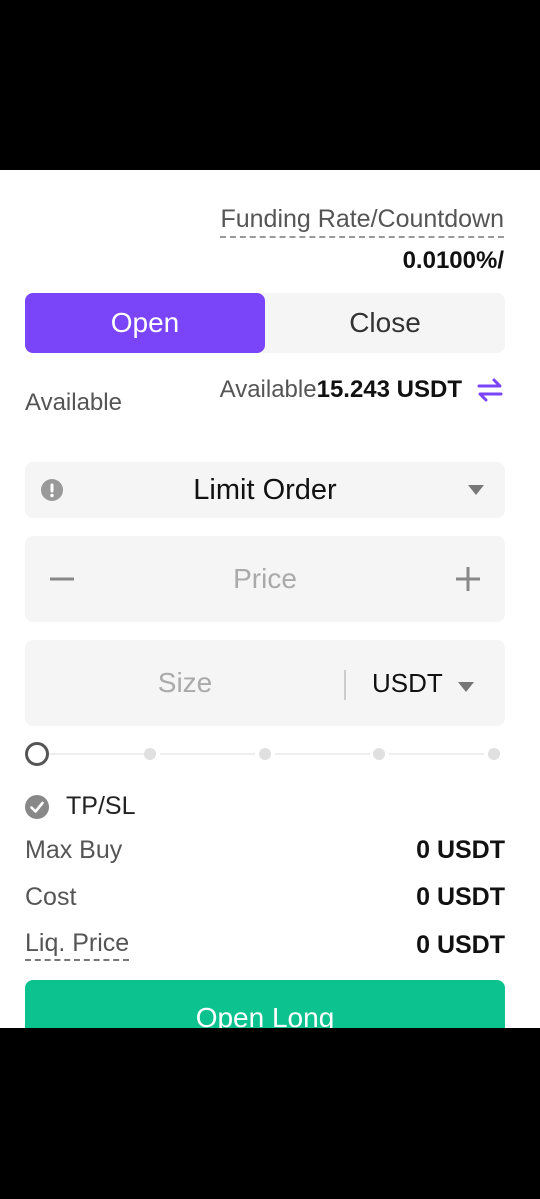  What do you see at coordinates (62, 579) in the screenshot?
I see `price-decrease-icon` at bounding box center [62, 579].